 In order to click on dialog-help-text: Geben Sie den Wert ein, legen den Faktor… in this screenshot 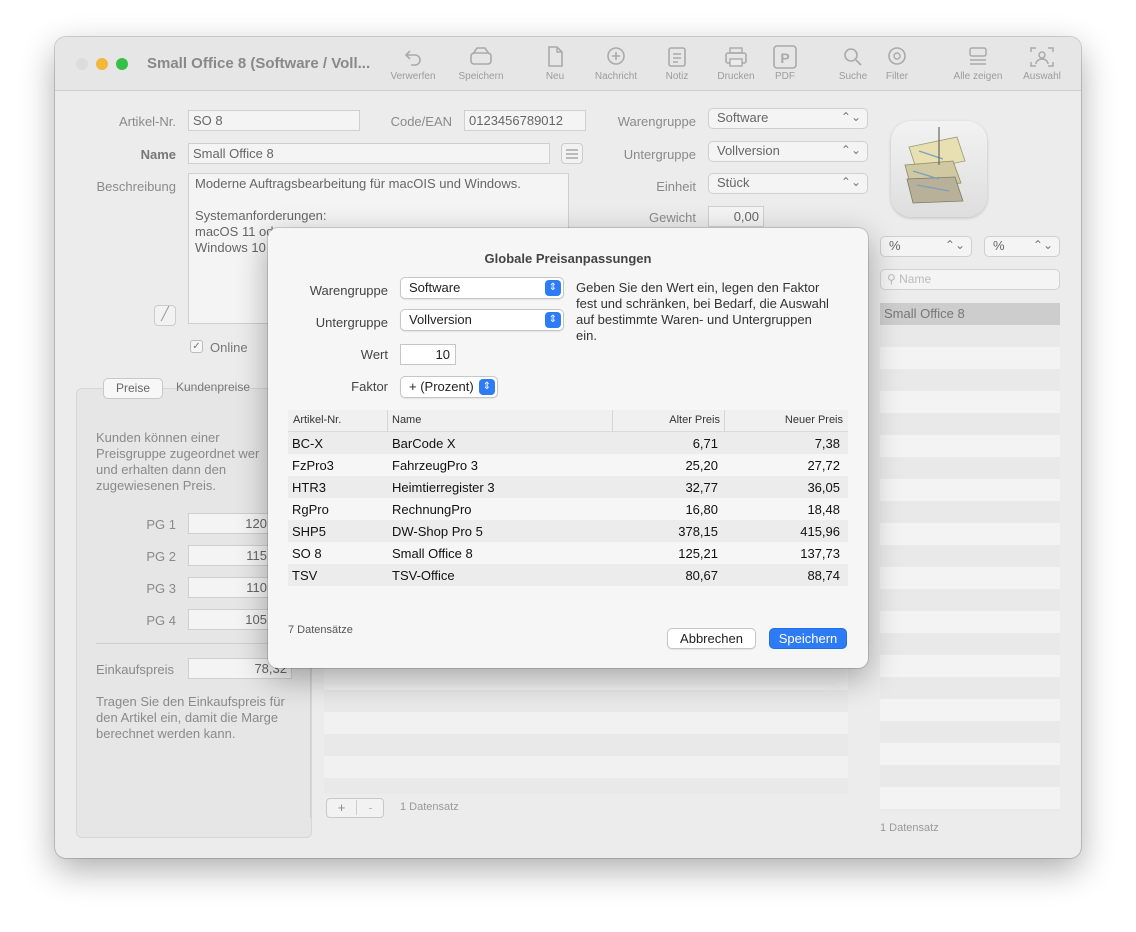, I will do `click(715, 312)`.